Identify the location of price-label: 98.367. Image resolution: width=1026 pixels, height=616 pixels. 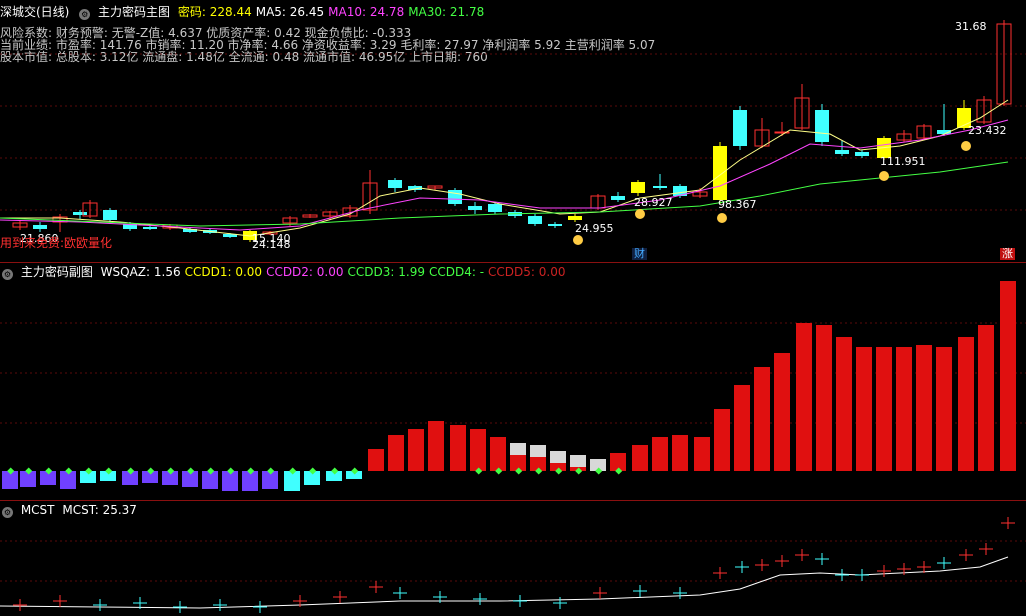
(737, 204).